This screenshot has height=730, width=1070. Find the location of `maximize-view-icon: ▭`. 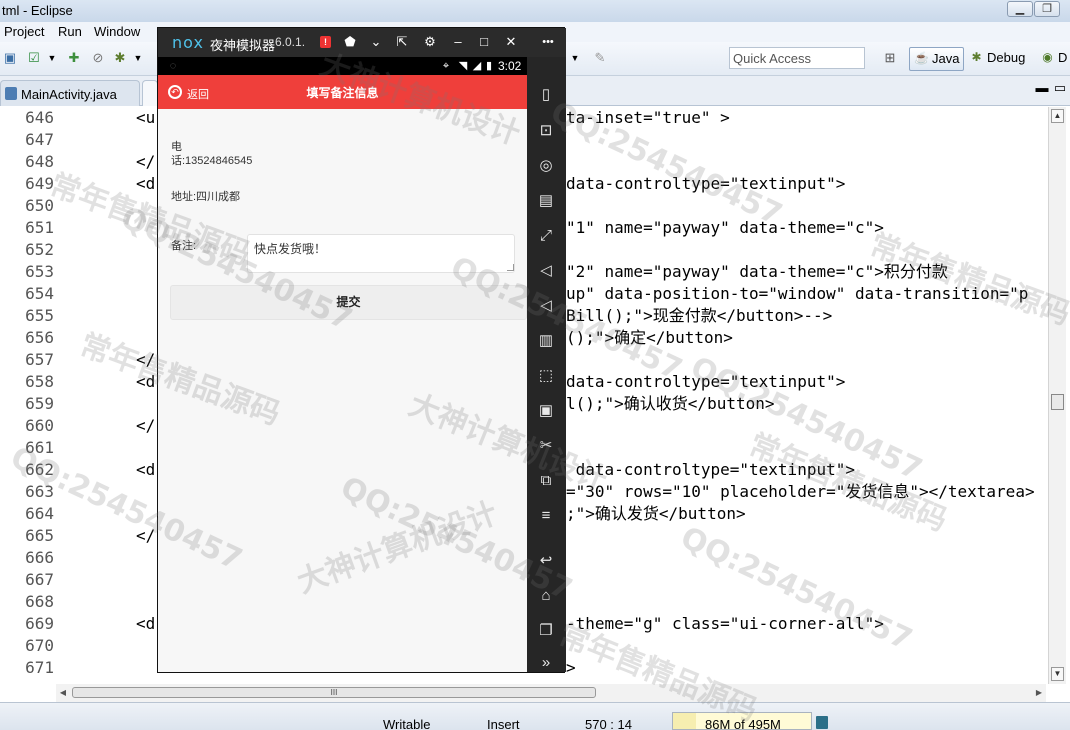

maximize-view-icon: ▭ is located at coordinates (1060, 88).